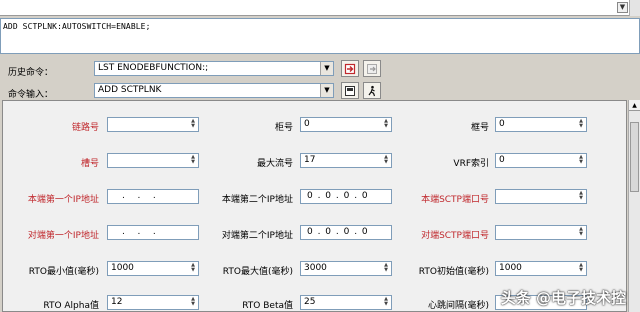  I want to click on command-text: ADD SCTPLNK:AUTOSWITCH=ENABLE;, so click(77, 26).